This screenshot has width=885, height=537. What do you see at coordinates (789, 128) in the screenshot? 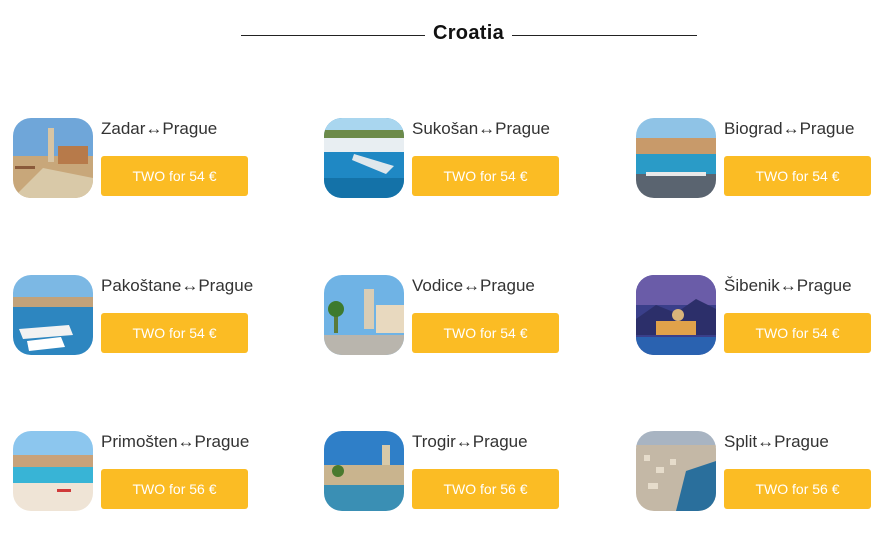
I see `route-label: Biograd↔Prague` at bounding box center [789, 128].